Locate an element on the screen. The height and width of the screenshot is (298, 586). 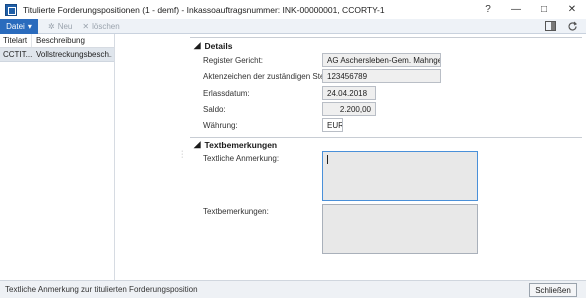
delete-x-icon: ✕ is located at coordinates (86, 26).